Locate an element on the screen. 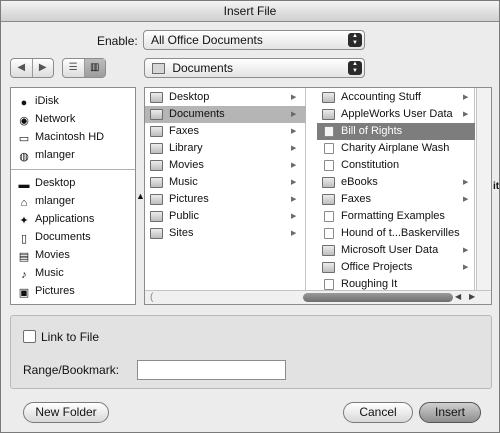 The height and width of the screenshot is (433, 500). sidebar-item-music: ♪ Music is located at coordinates (40, 273).